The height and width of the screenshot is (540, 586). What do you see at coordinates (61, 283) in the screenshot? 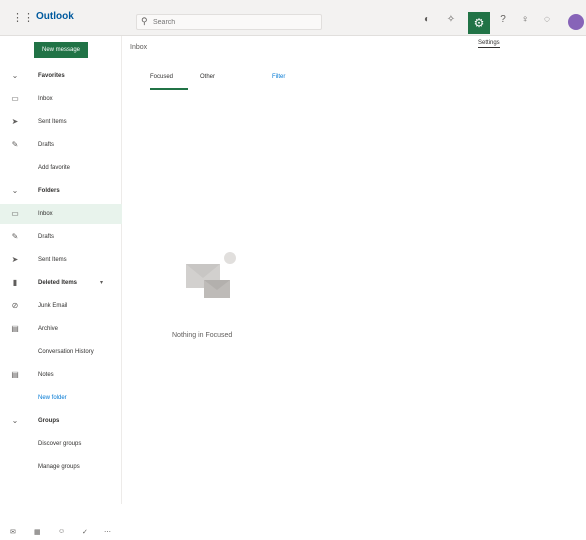
I see `sidebar-item-deleted: ▮ Deleted Items ▾` at bounding box center [61, 283].